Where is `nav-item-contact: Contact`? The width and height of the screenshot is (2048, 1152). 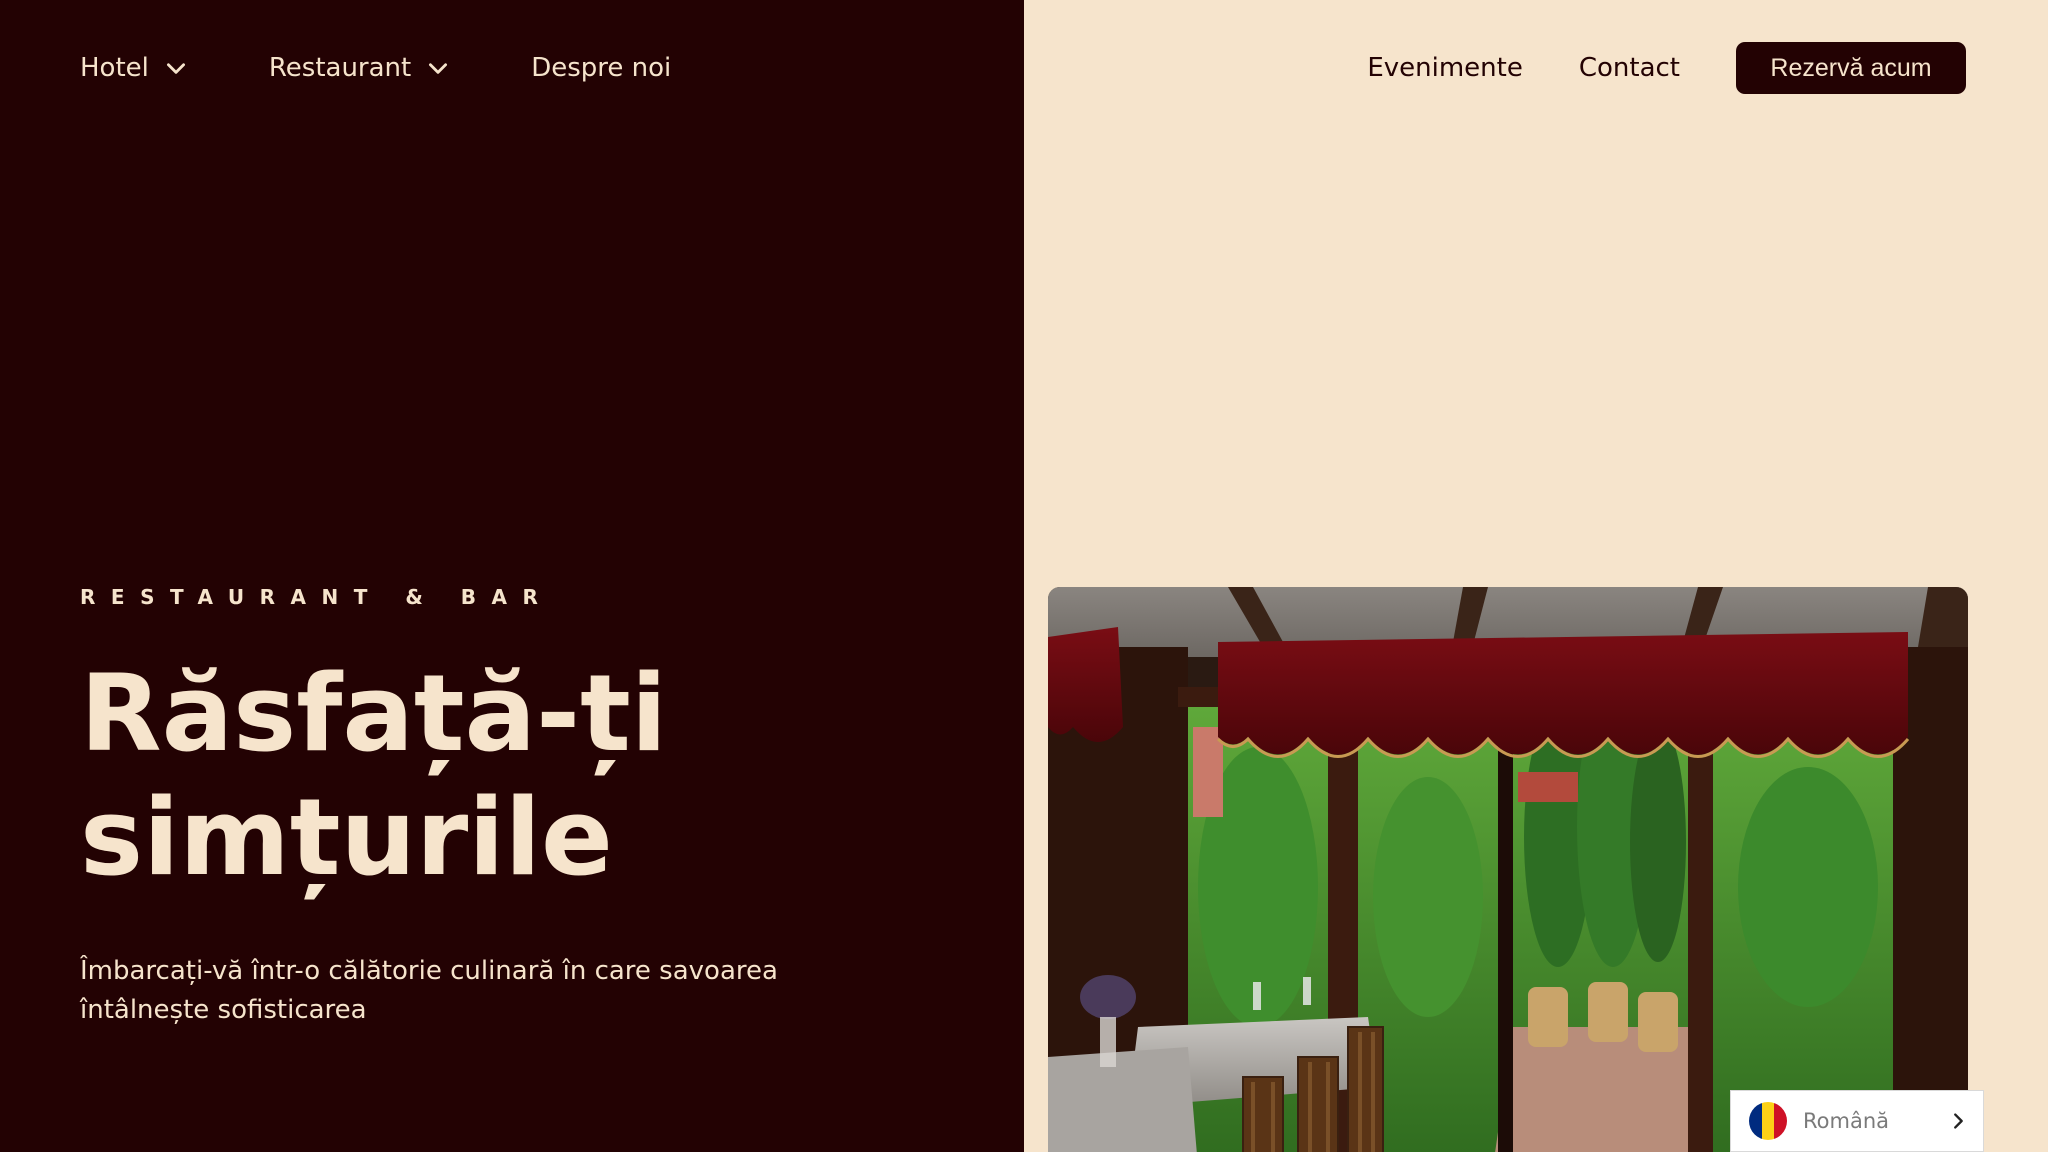
nav-item-contact: Contact is located at coordinates (1629, 68).